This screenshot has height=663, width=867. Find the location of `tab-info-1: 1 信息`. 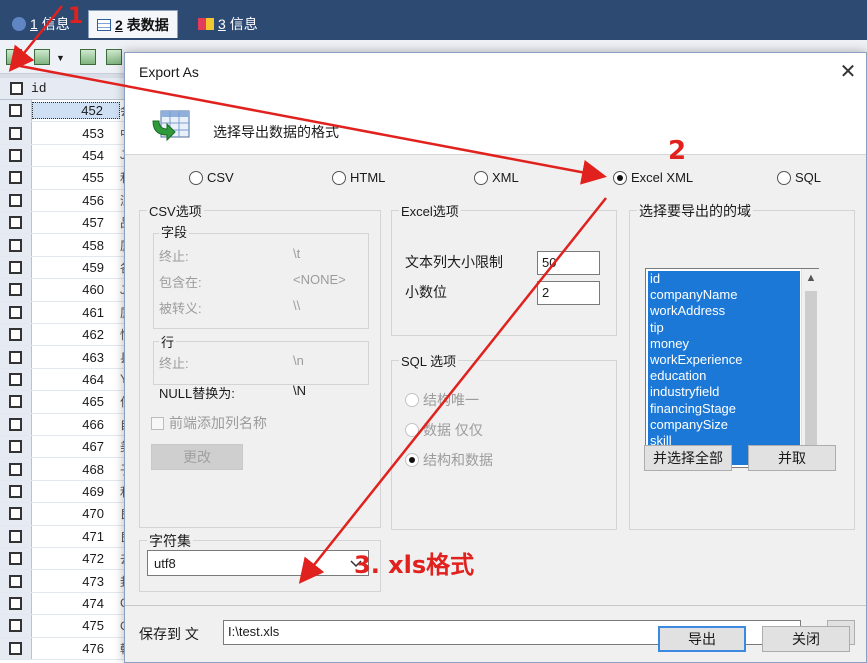

tab-info-1: 1 信息 is located at coordinates (41, 24).